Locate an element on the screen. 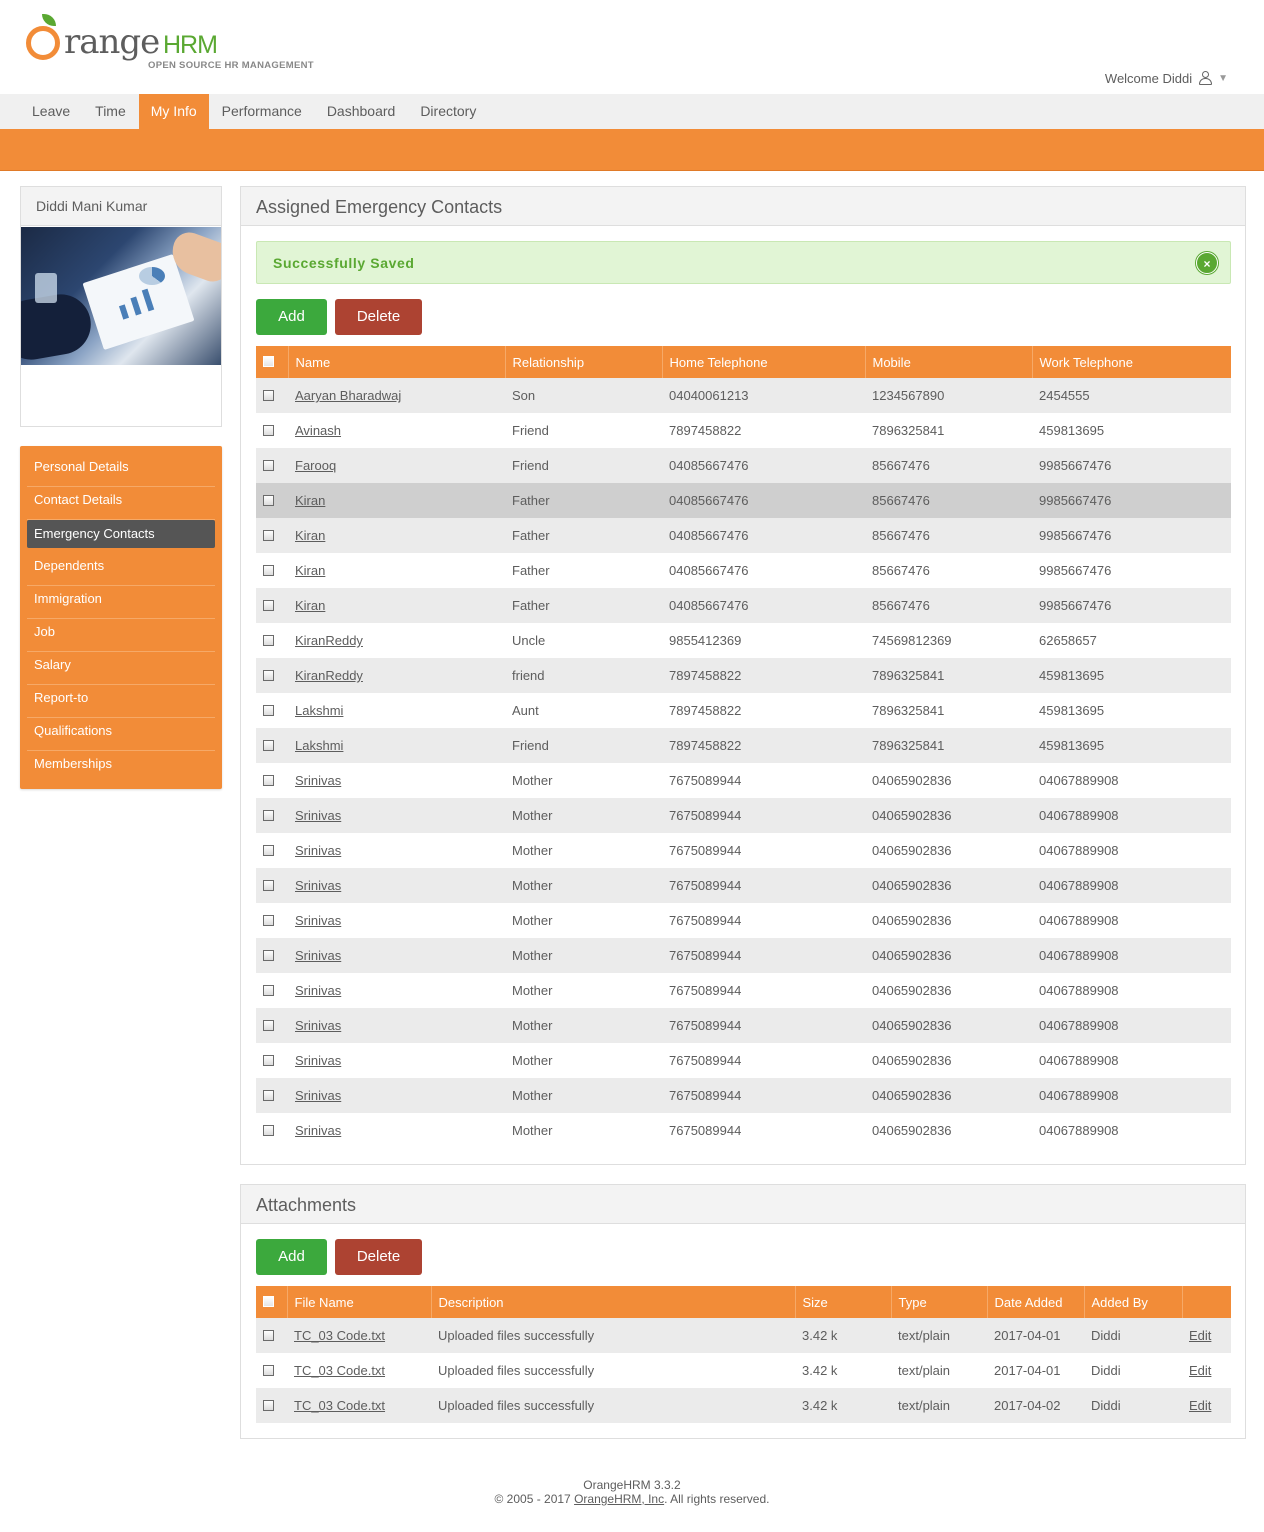 The image size is (1264, 1532). column-header: Home Telephone is located at coordinates (764, 362).